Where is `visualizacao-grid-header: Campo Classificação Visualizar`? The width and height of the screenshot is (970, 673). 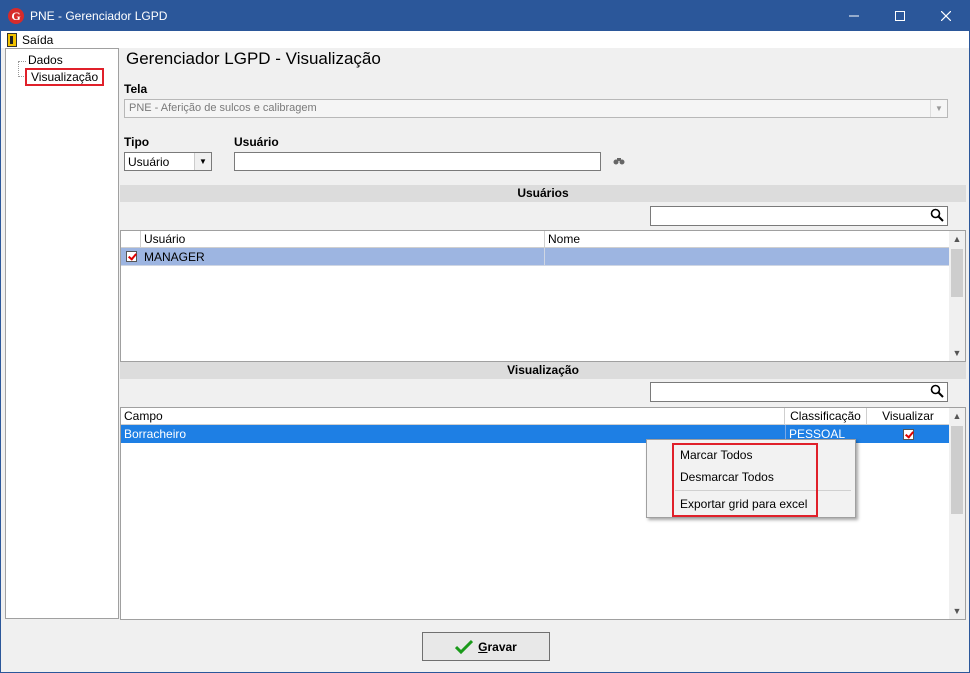 visualizacao-grid-header: Campo Classificação Visualizar is located at coordinates (535, 416).